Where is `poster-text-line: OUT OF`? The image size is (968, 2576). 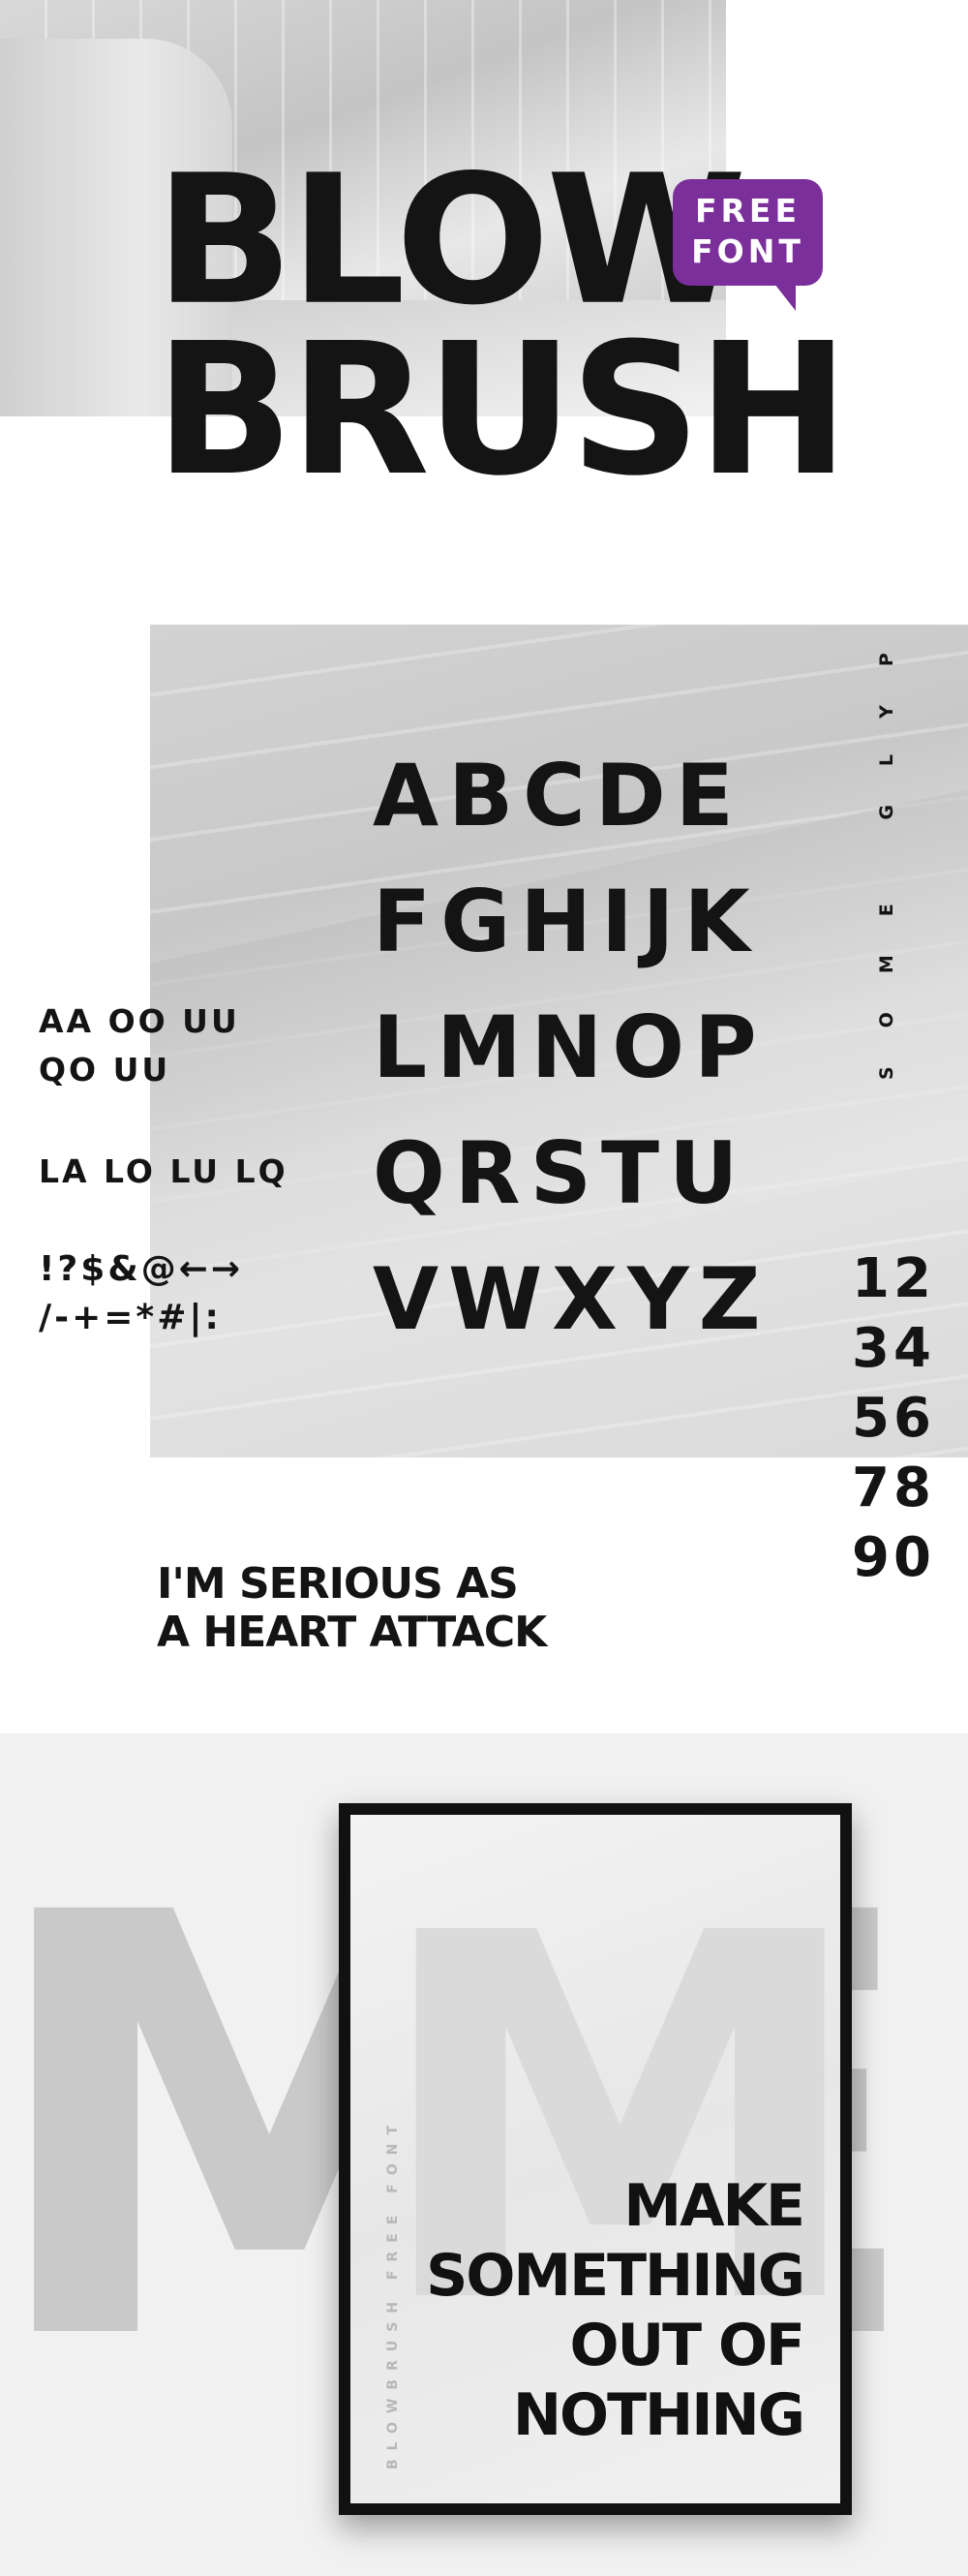 poster-text-line: OUT OF is located at coordinates (687, 2345).